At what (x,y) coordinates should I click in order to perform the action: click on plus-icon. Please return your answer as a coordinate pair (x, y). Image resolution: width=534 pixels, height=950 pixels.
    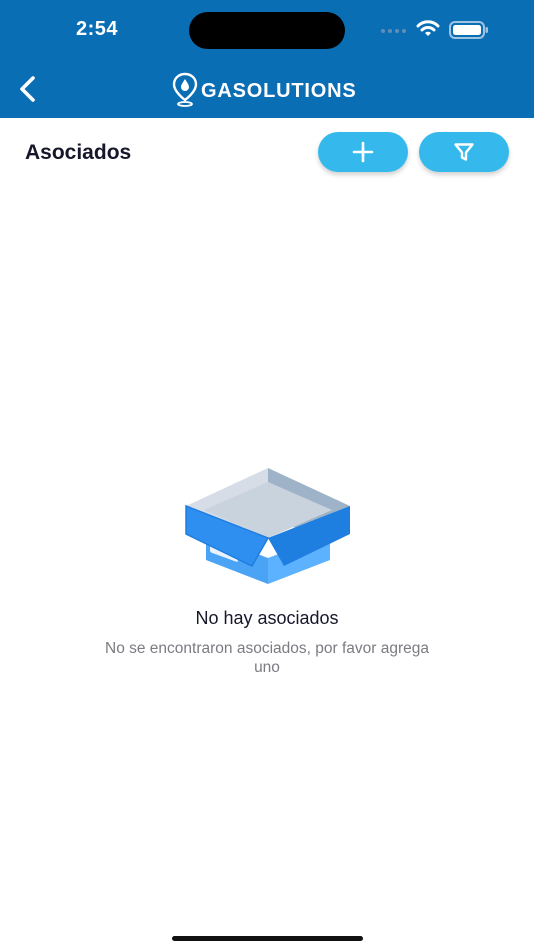
    Looking at the image, I should click on (363, 152).